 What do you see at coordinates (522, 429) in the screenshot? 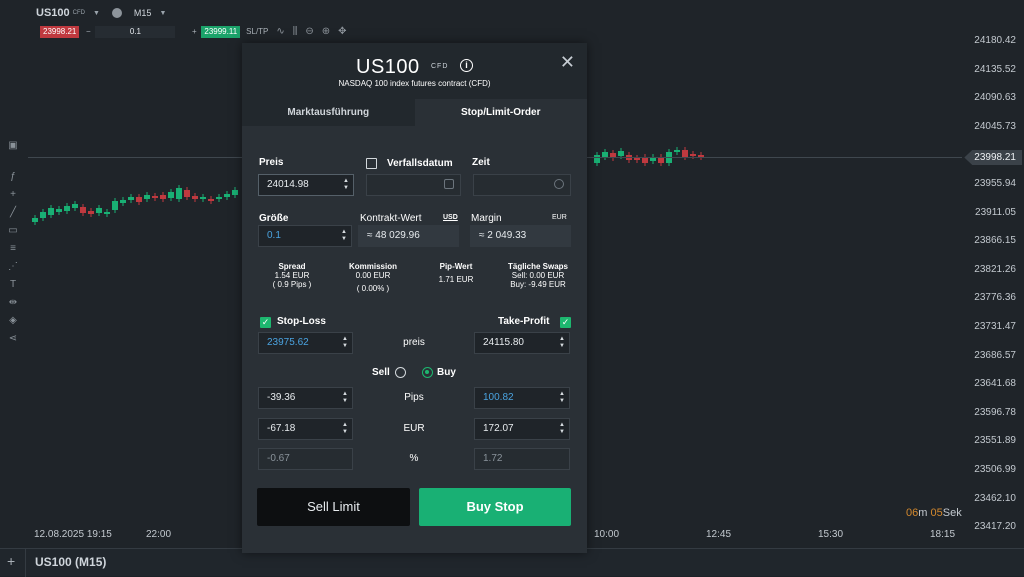
I see `take-profit-eur-input: 172.07 ▲ ▼` at bounding box center [522, 429].